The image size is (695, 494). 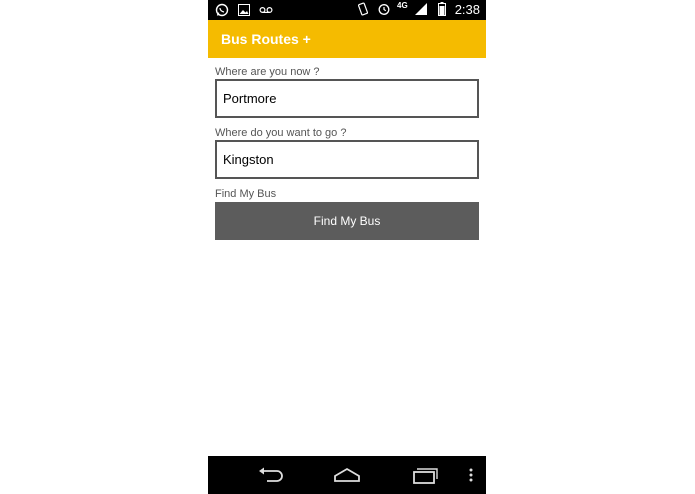 I want to click on recent-apps-icon, so click(x=425, y=475).